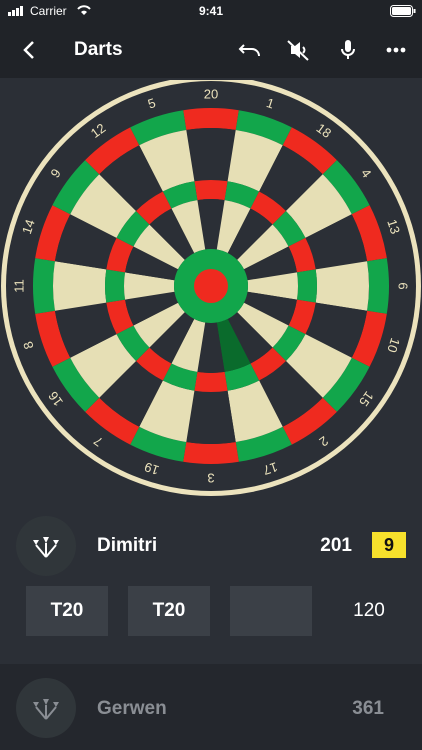  What do you see at coordinates (210, 478) in the screenshot?
I see `board-number-label: 3` at bounding box center [210, 478].